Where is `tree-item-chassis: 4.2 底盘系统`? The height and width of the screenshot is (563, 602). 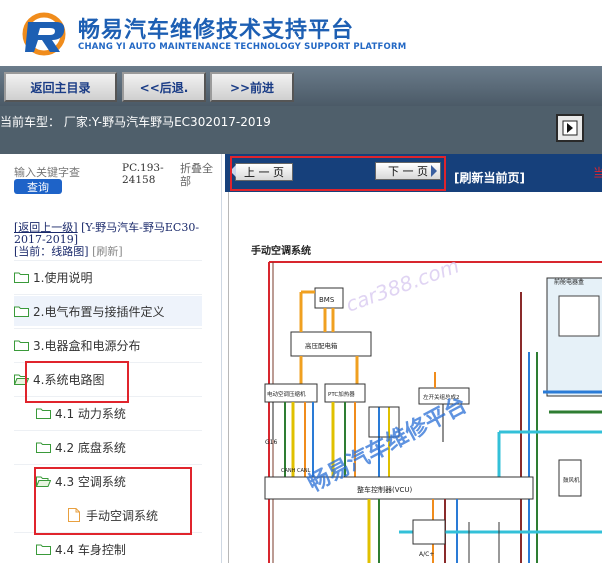 tree-item-chassis: 4.2 底盘系统 is located at coordinates (119, 447).